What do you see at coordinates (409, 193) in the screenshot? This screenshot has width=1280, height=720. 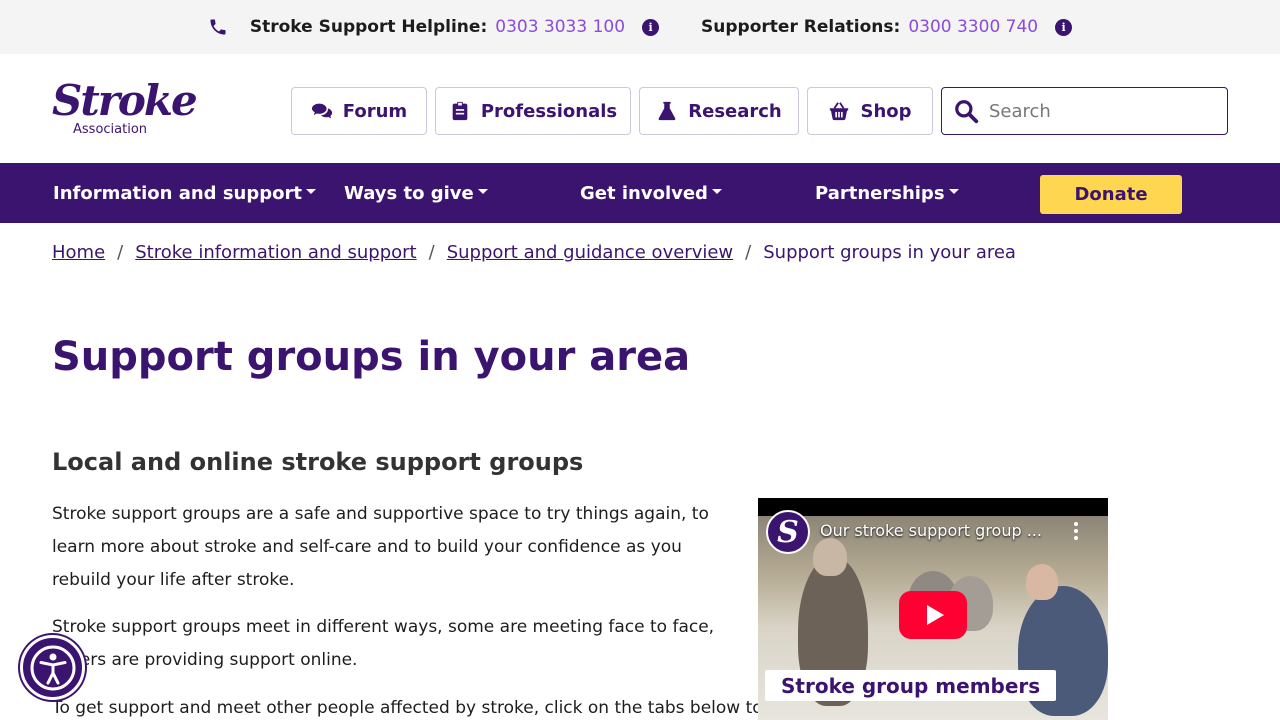 I see `nav-label: Ways to give` at bounding box center [409, 193].